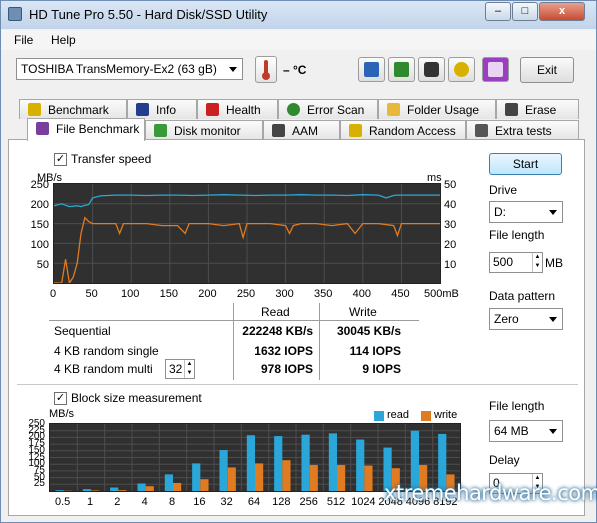 This screenshot has width=597, height=523. I want to click on section-divider, so click(297, 384).